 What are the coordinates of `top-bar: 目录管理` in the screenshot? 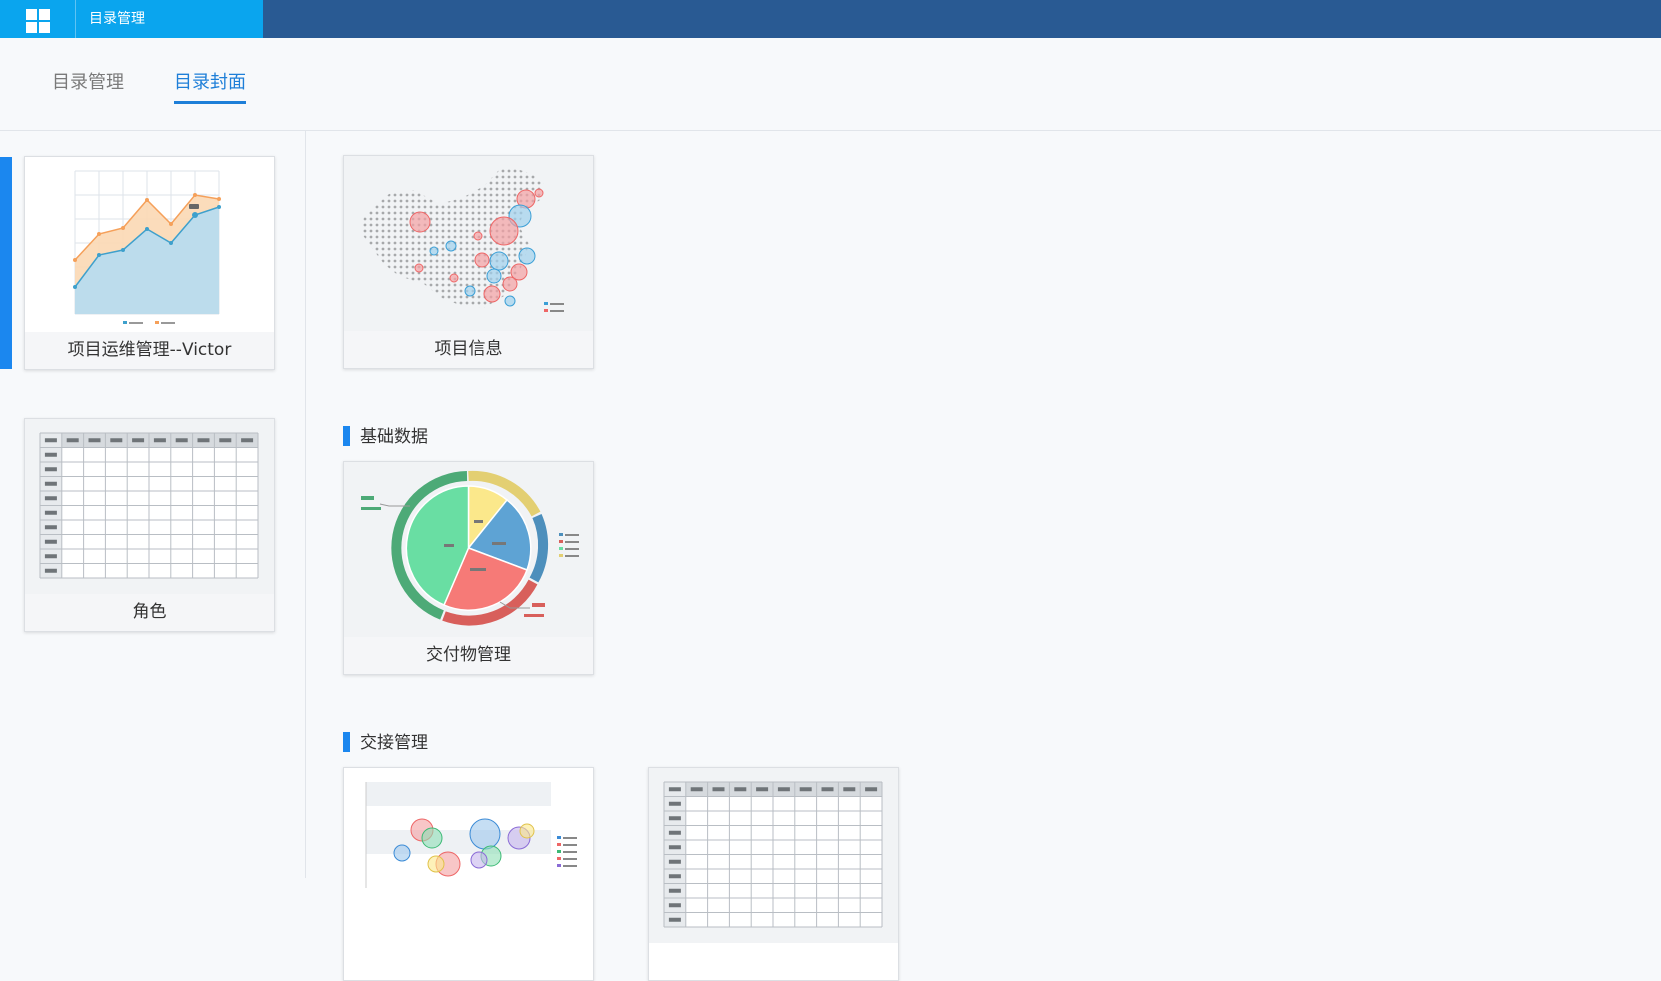 It's located at (830, 19).